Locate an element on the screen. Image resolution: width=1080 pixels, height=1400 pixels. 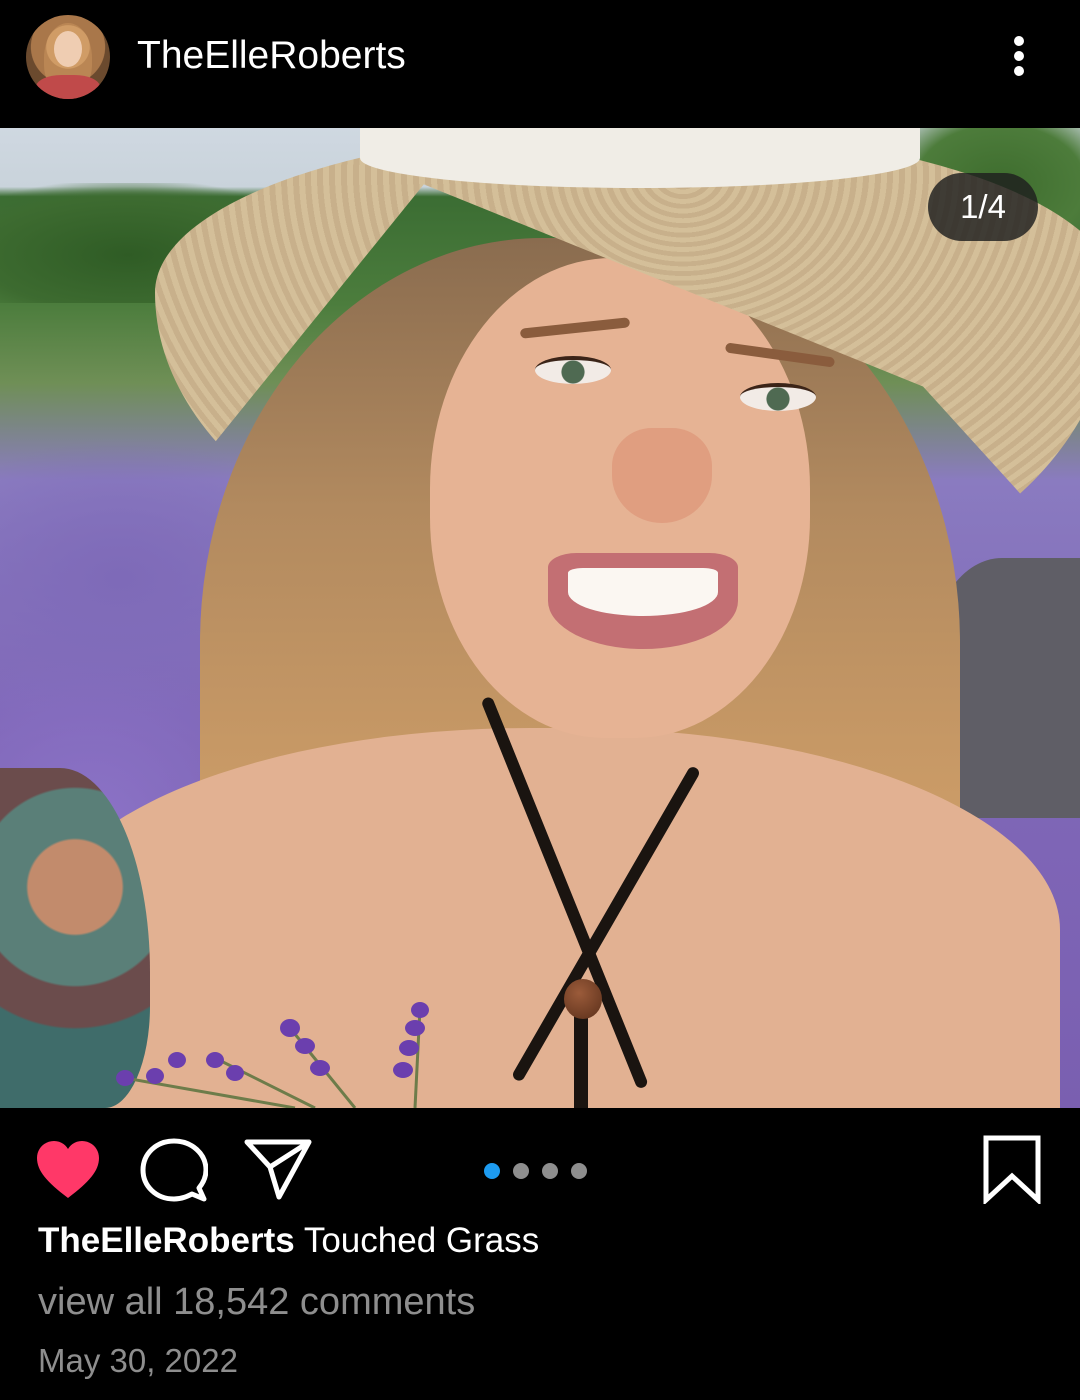
hat-band is located at coordinates (640, 158).